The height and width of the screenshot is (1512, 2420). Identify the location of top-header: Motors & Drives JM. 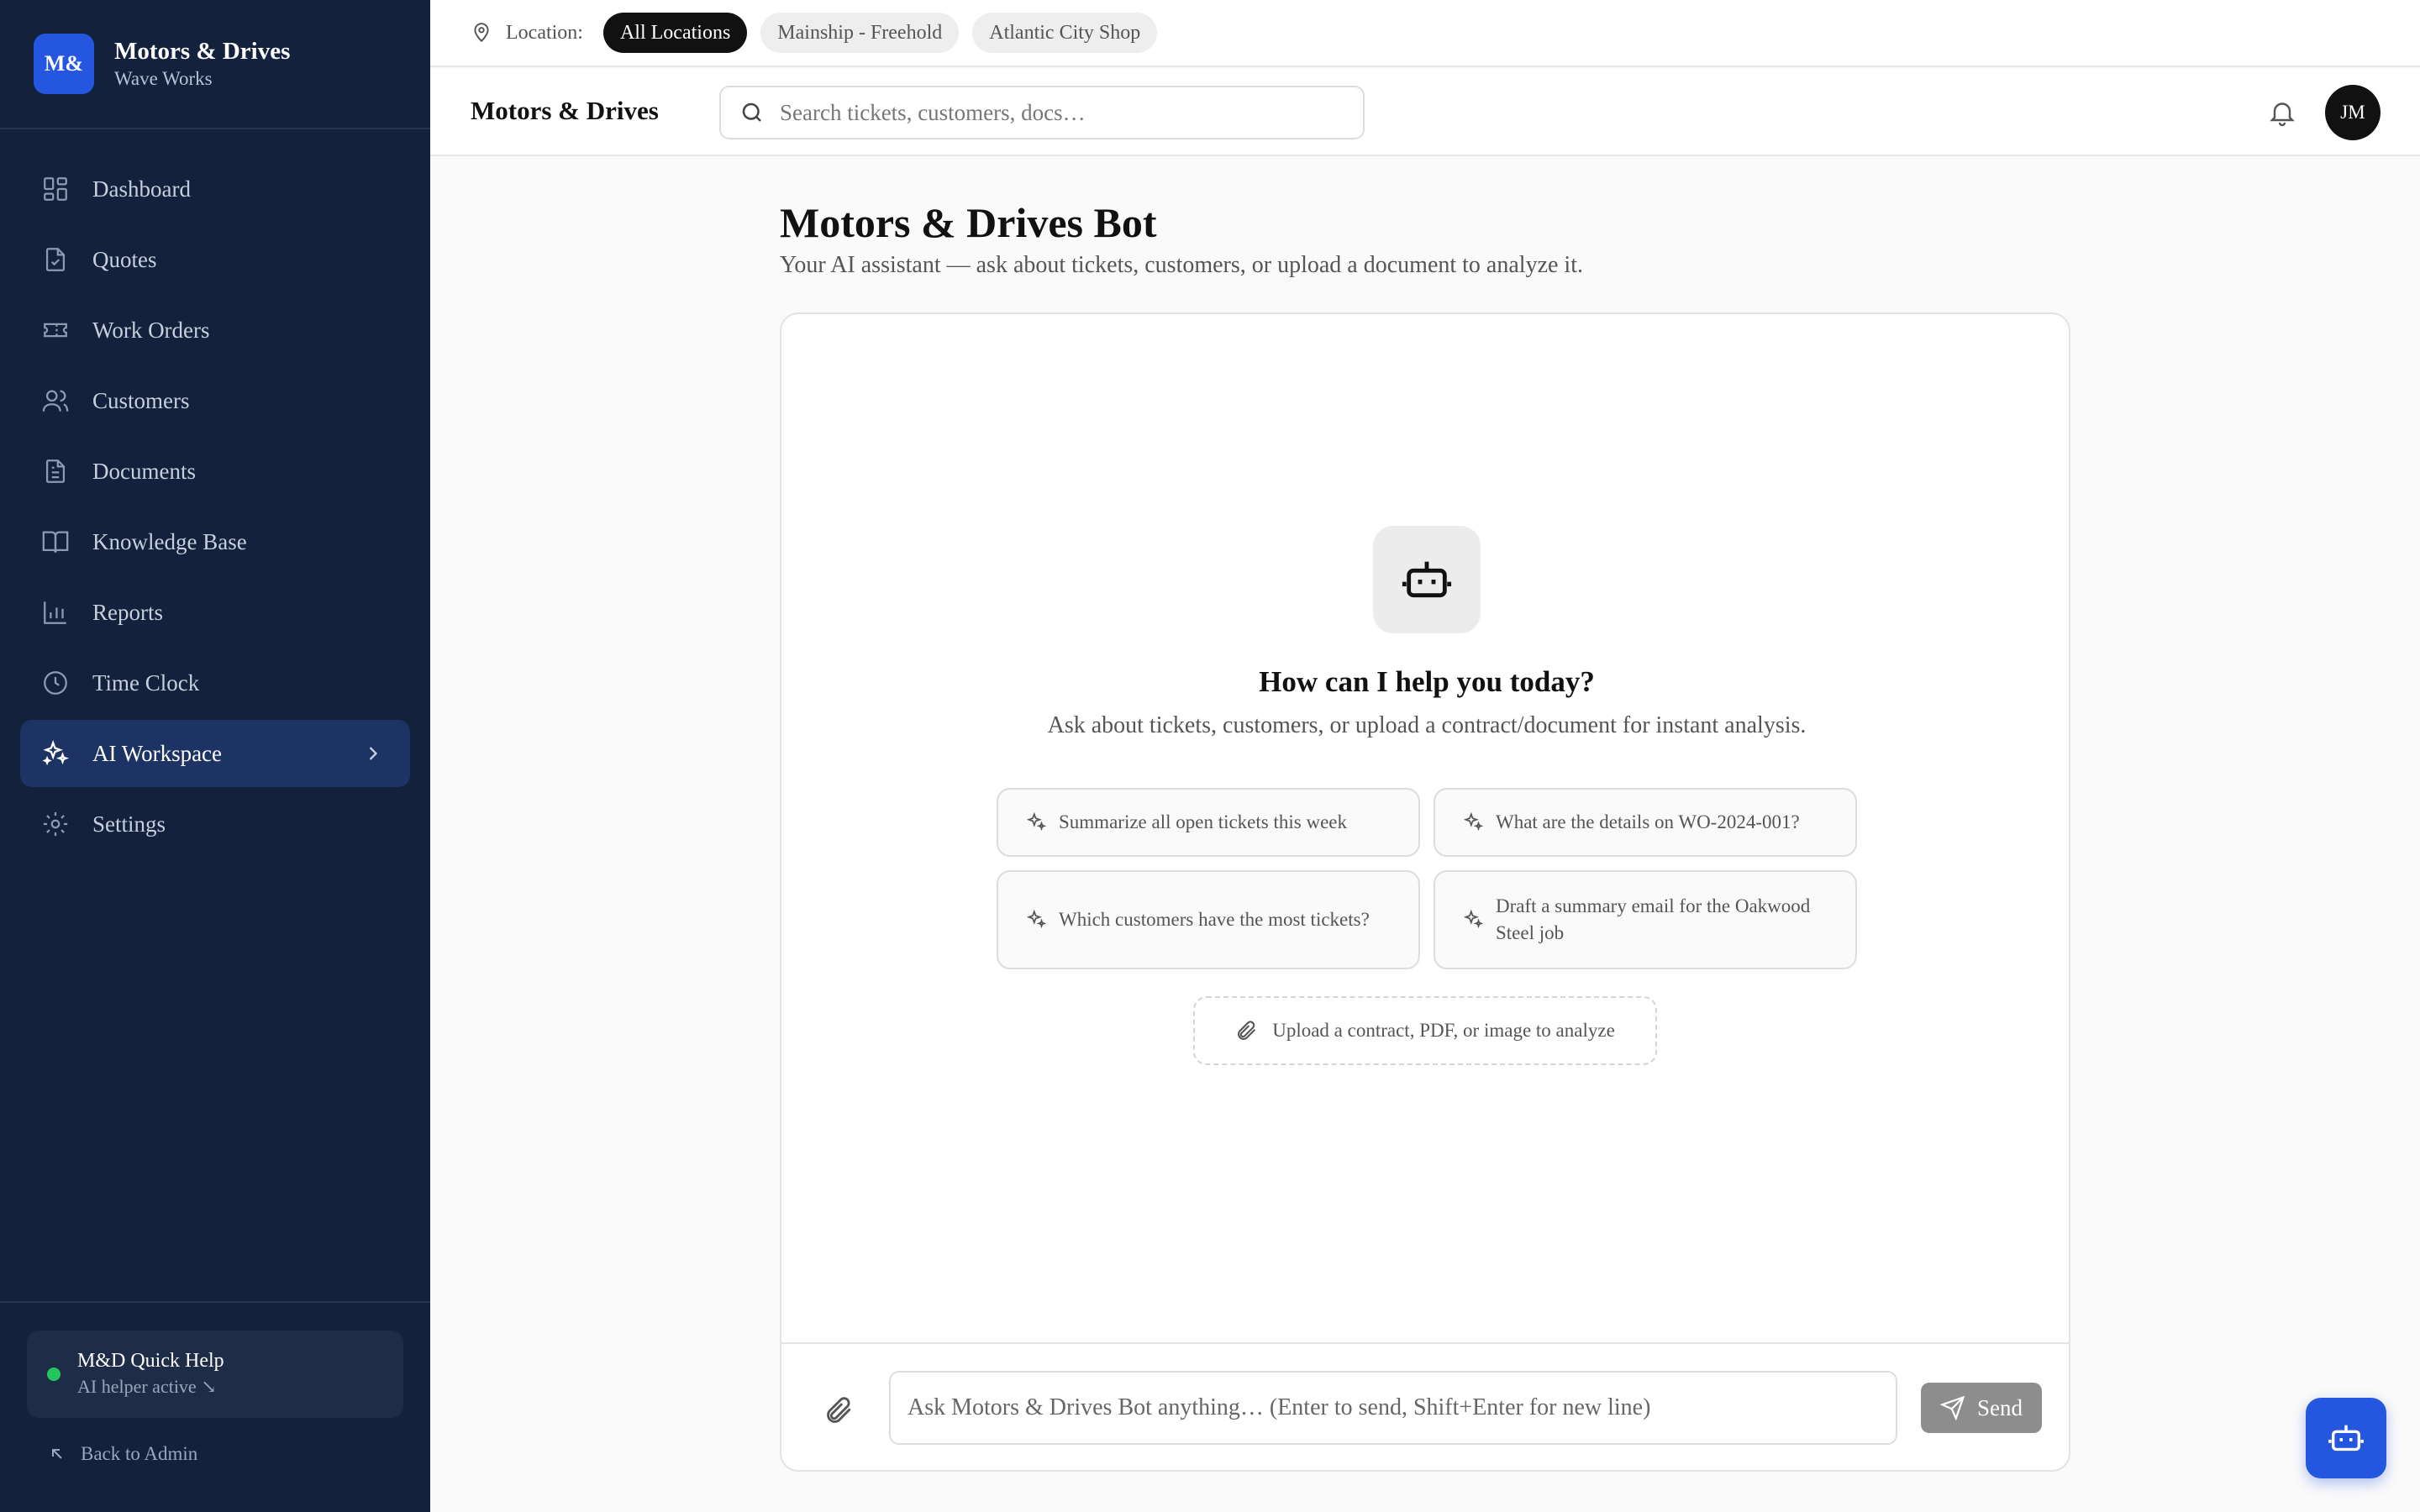
(1425, 112).